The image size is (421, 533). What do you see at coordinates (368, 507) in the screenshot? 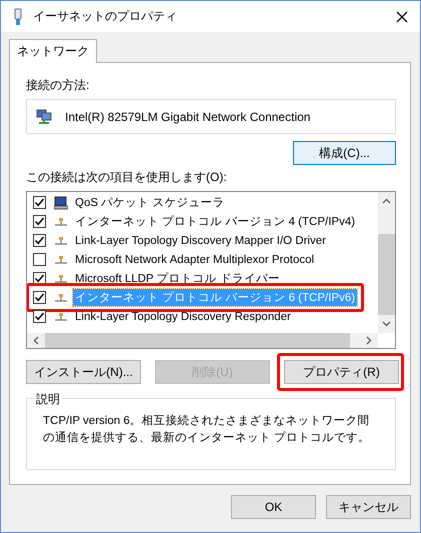
I see `dialog-button: キャンセル` at bounding box center [368, 507].